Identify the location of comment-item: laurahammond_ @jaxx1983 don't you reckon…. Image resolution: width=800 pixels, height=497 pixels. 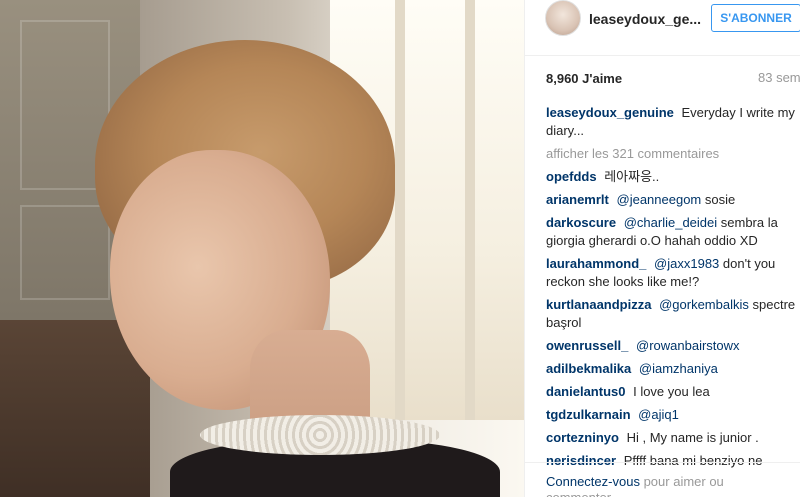
(671, 273).